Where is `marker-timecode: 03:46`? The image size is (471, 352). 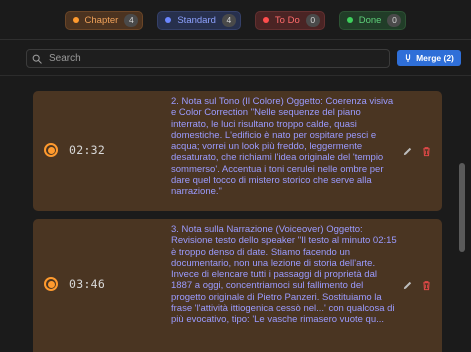
marker-timecode: 03:46 is located at coordinates (74, 284).